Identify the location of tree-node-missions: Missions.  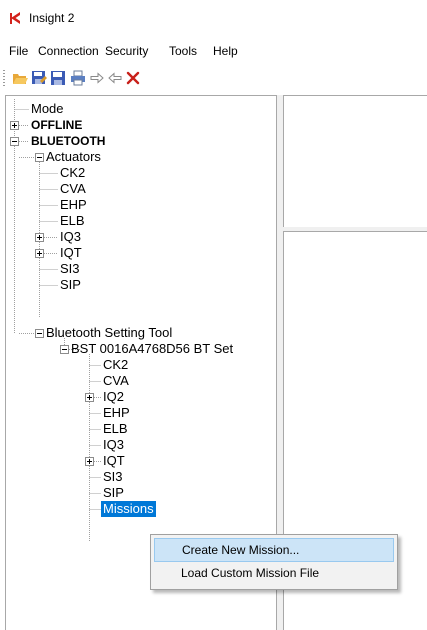
(128, 509).